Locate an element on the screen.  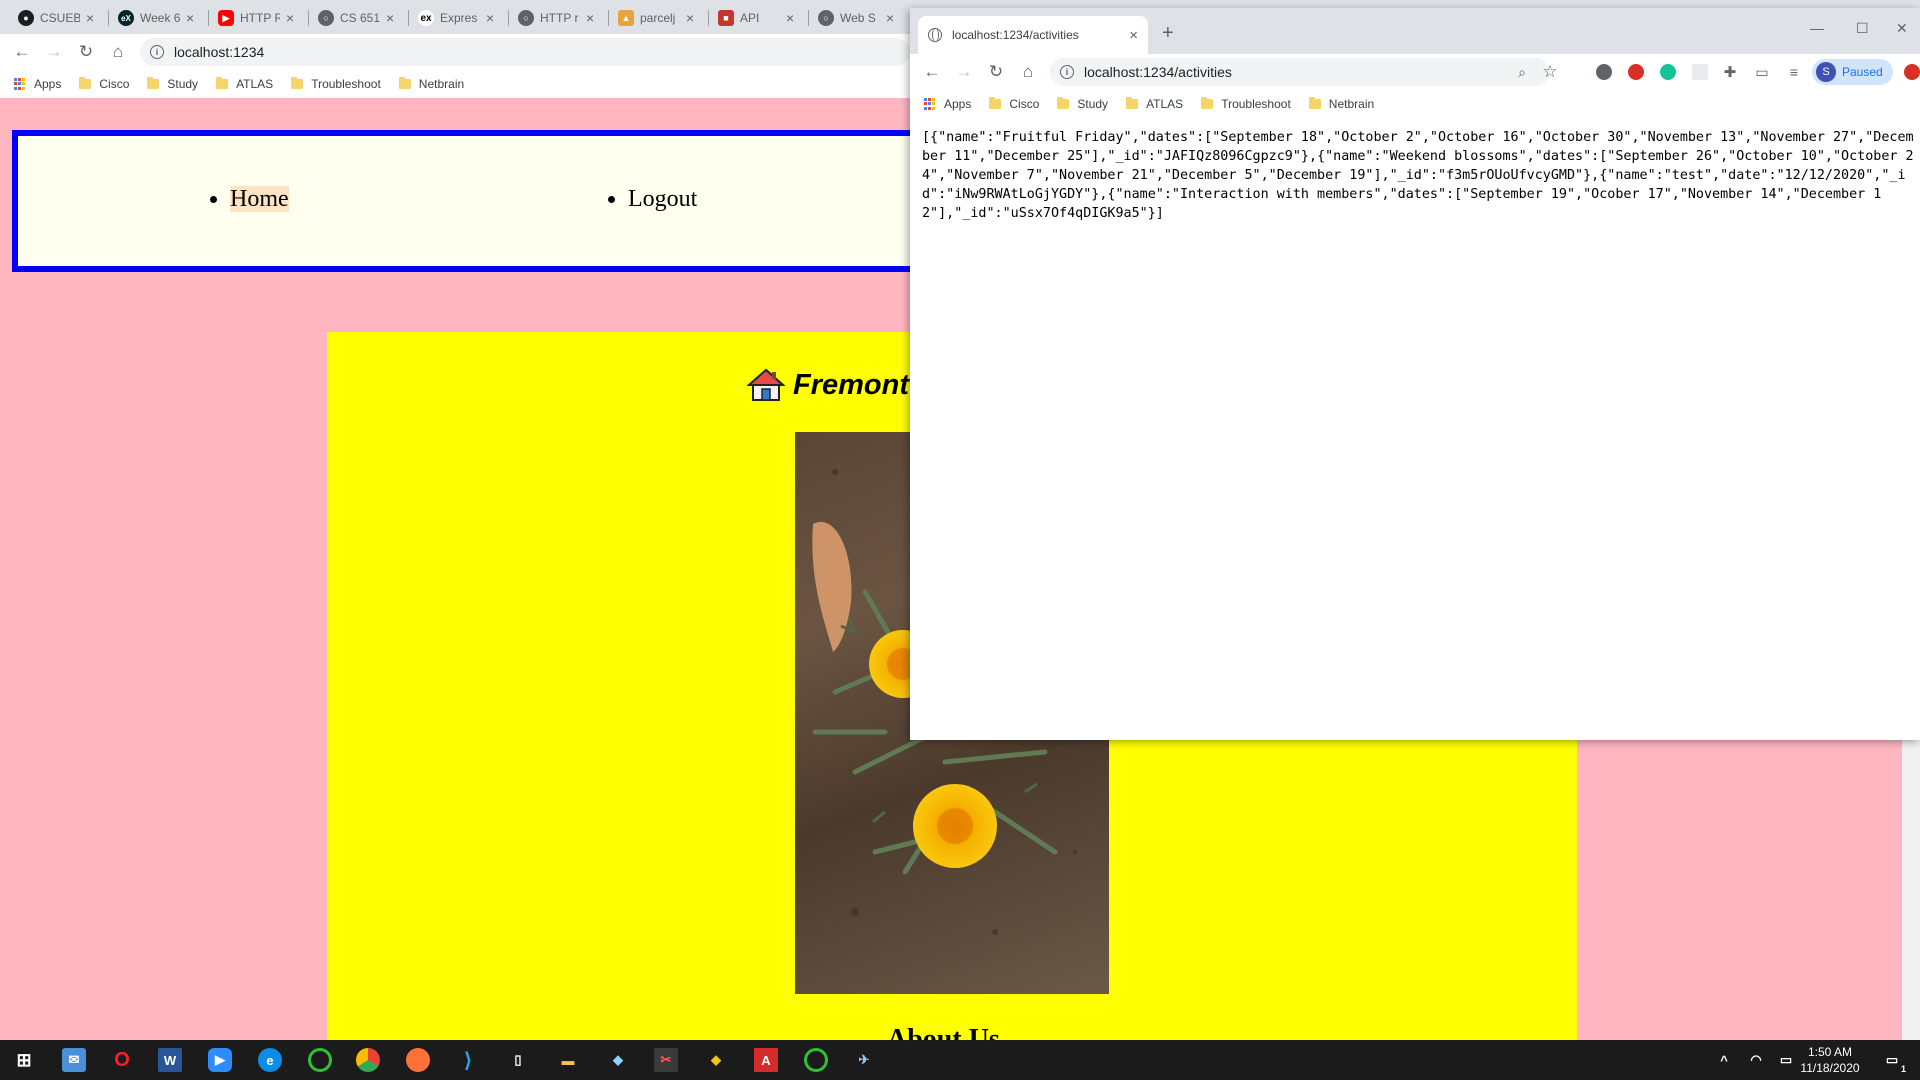
app-icon: ◆ is located at coordinates (618, 1060).